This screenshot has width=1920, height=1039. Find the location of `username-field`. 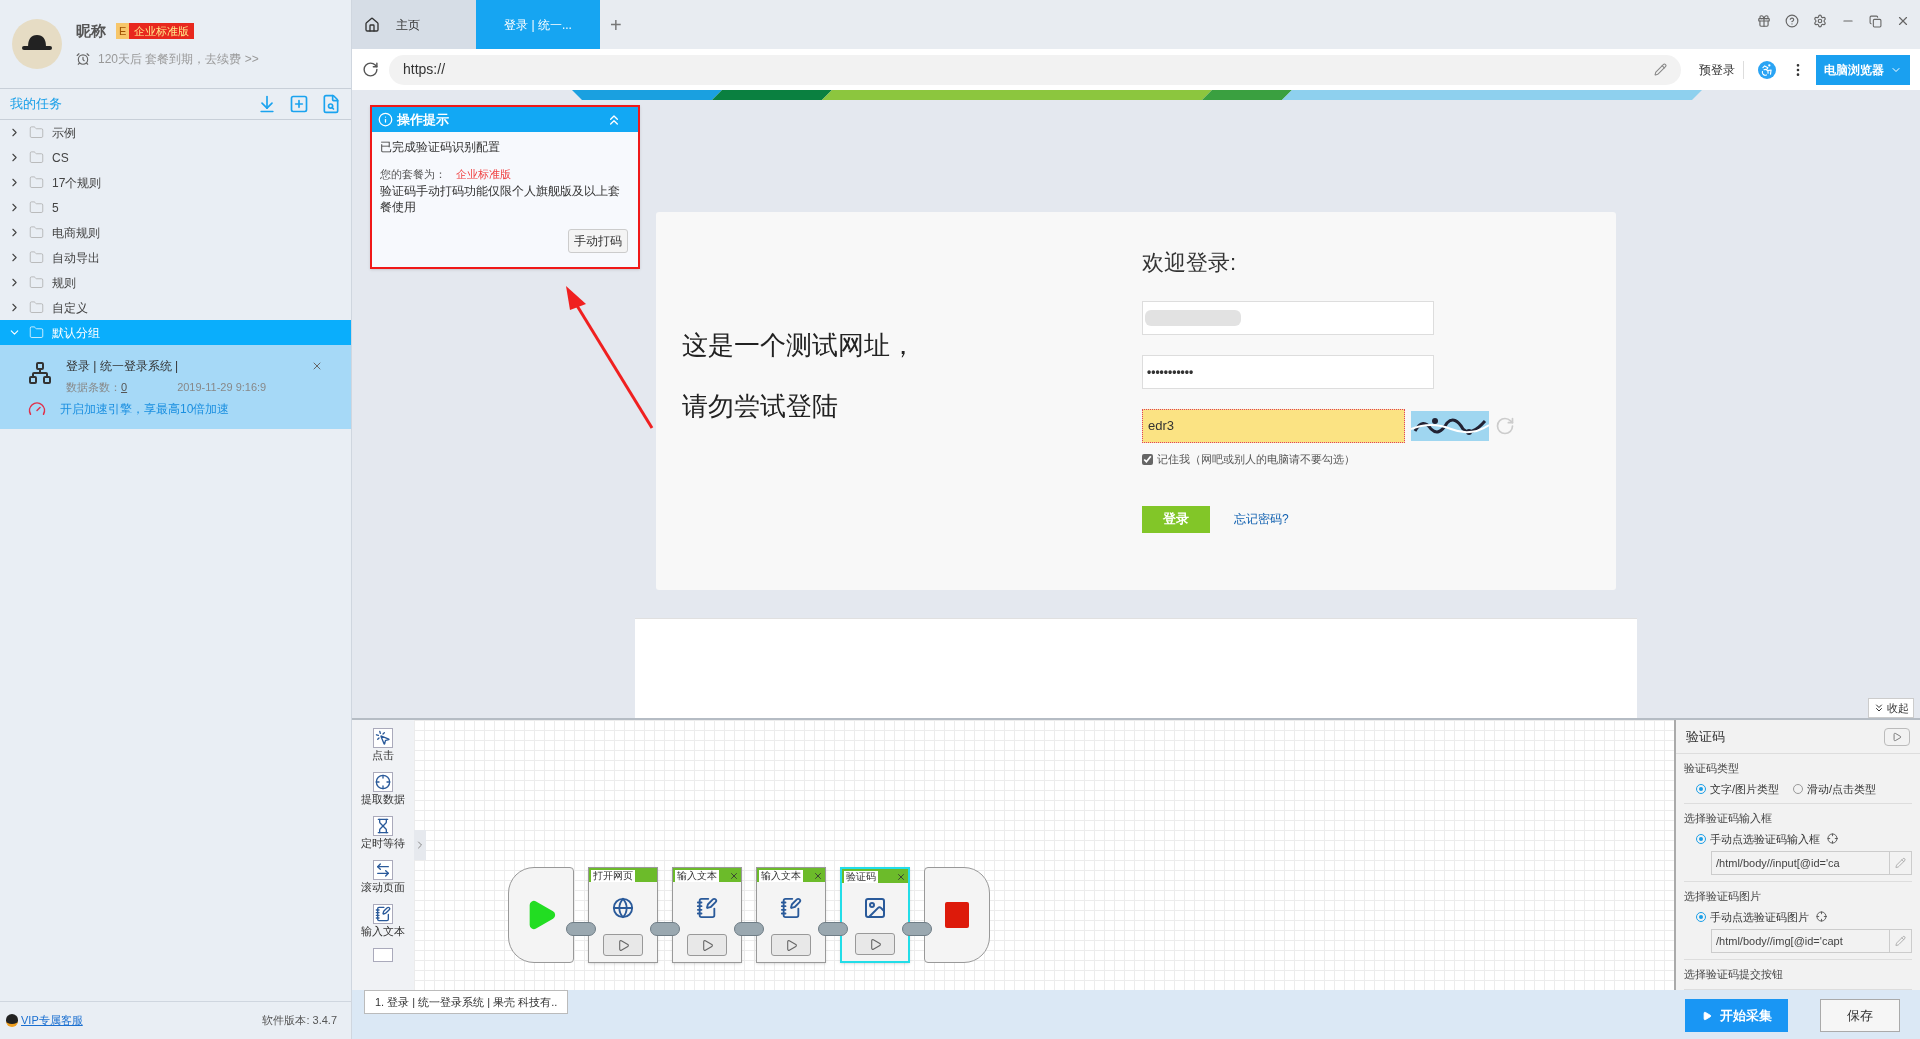

username-field is located at coordinates (1288, 318).